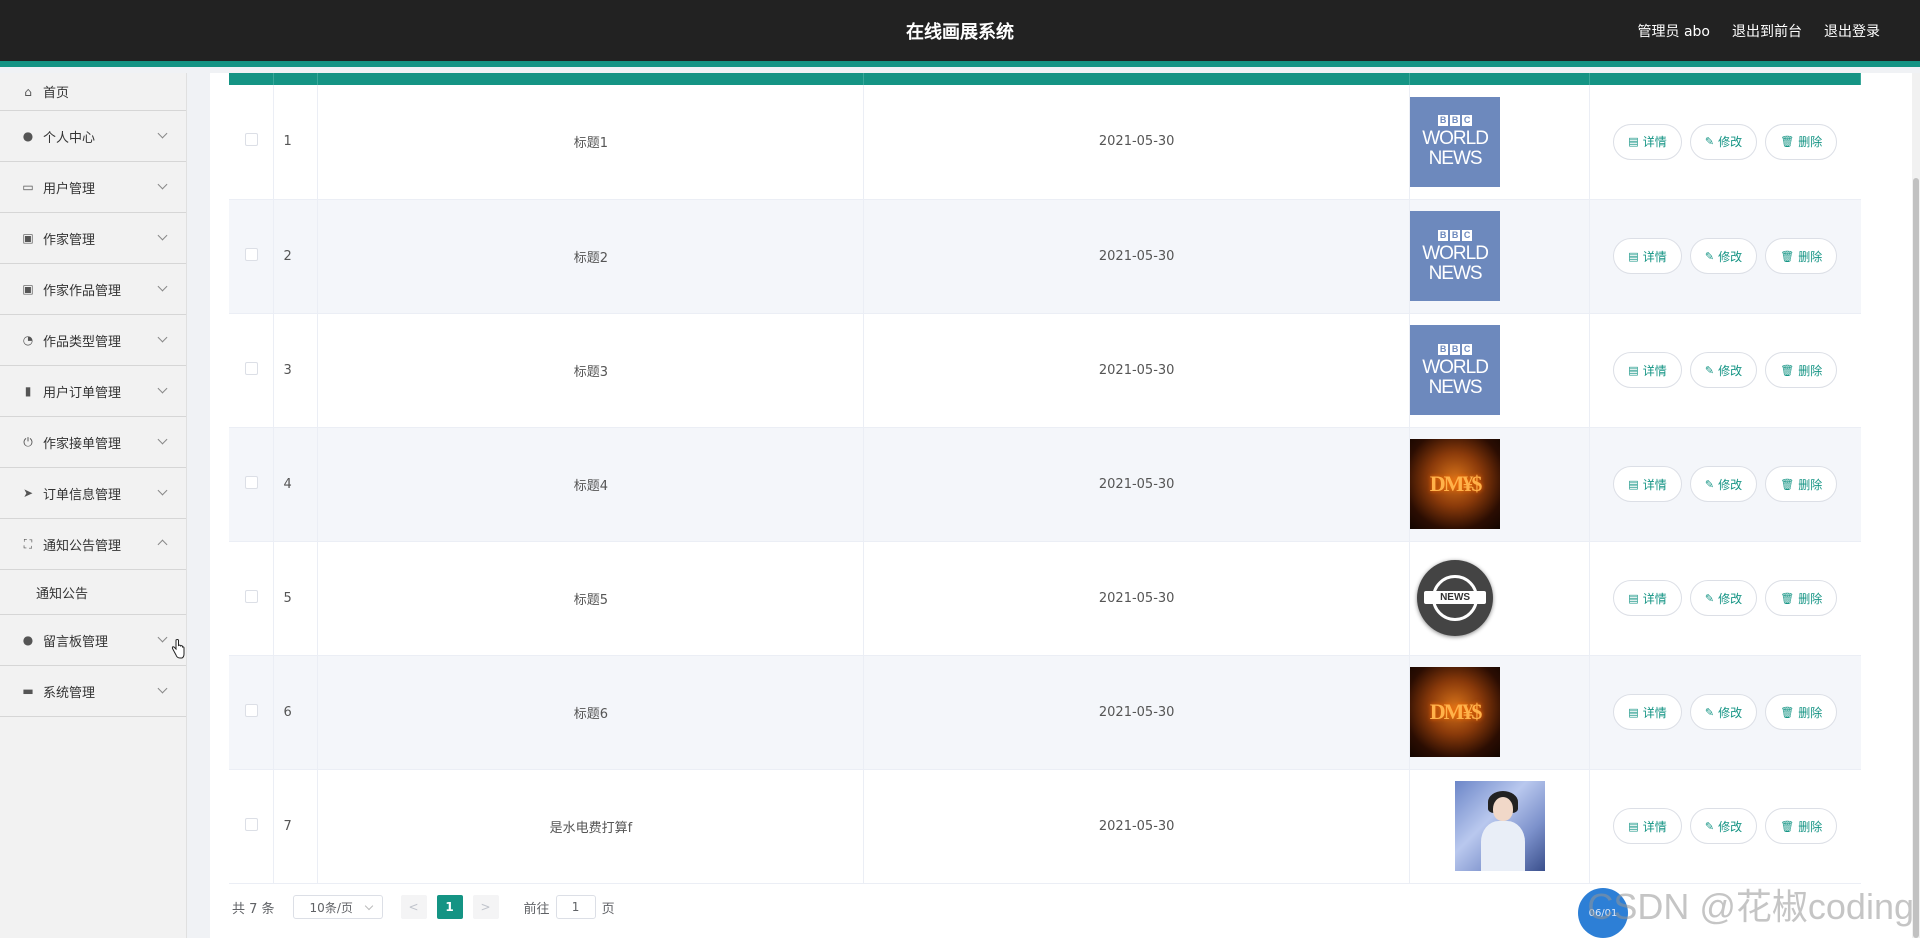  Describe the element at coordinates (93, 92) in the screenshot. I see `sidebar-item-home: ⌂ 首页` at that location.